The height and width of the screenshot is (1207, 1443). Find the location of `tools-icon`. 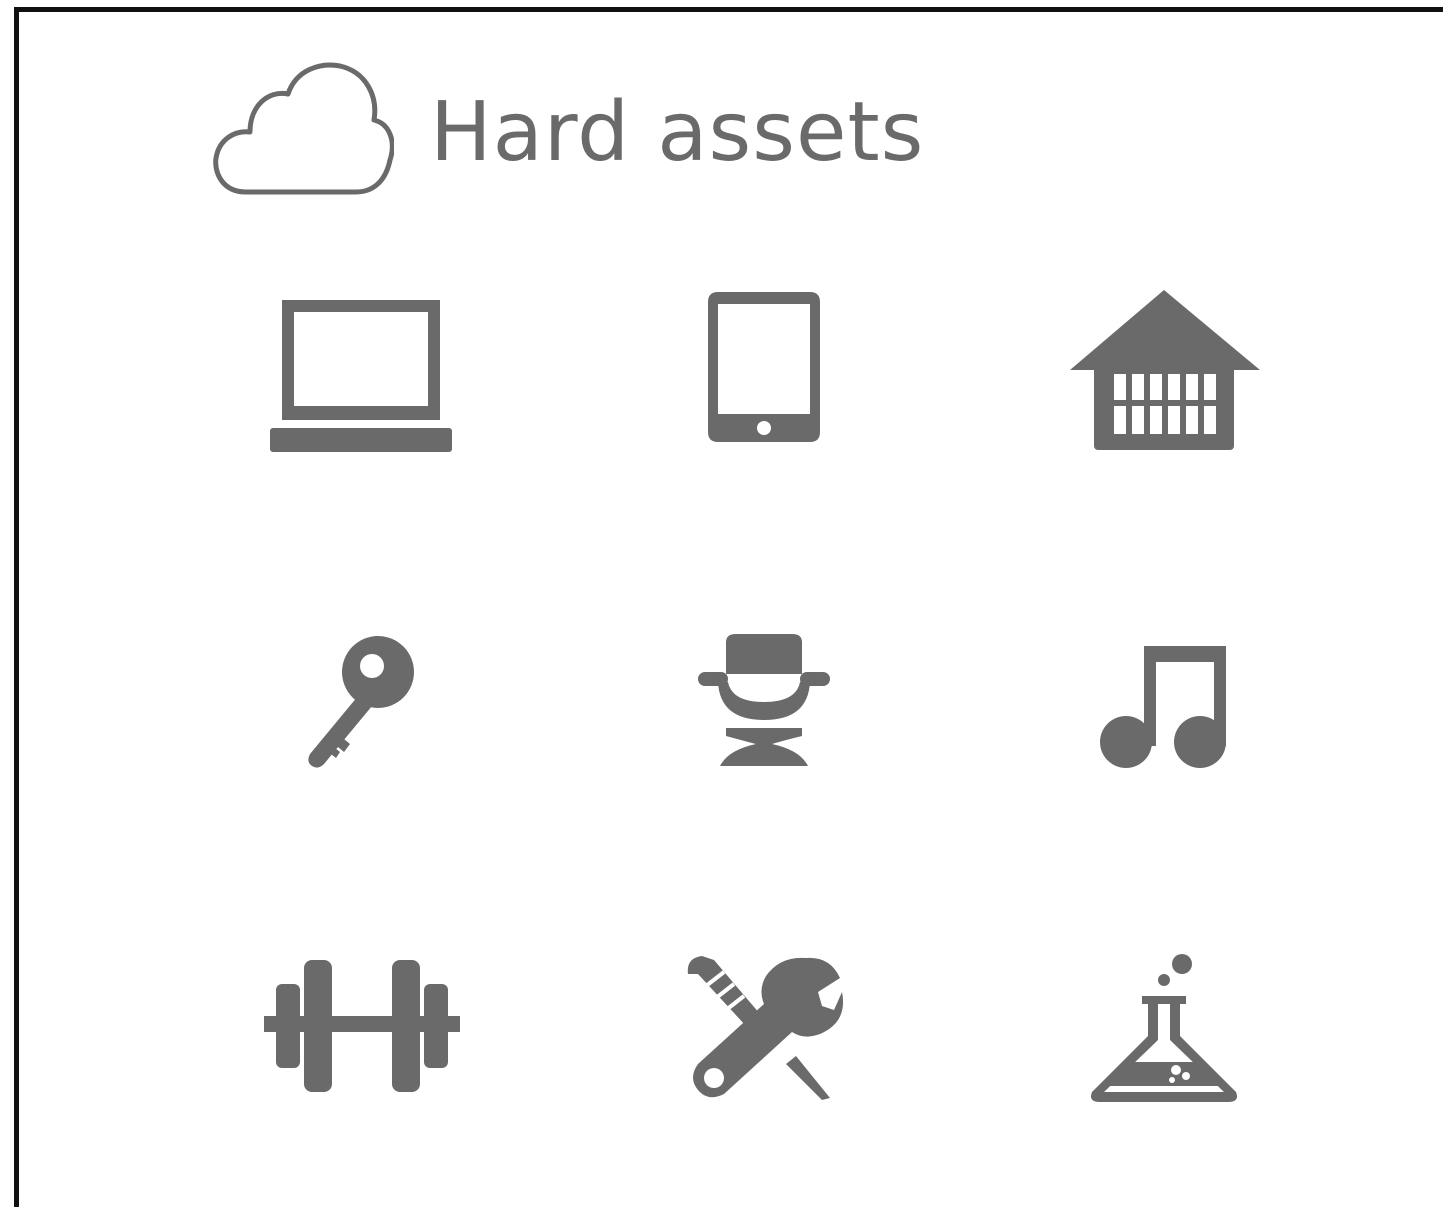

tools-icon is located at coordinates (764, 1027).